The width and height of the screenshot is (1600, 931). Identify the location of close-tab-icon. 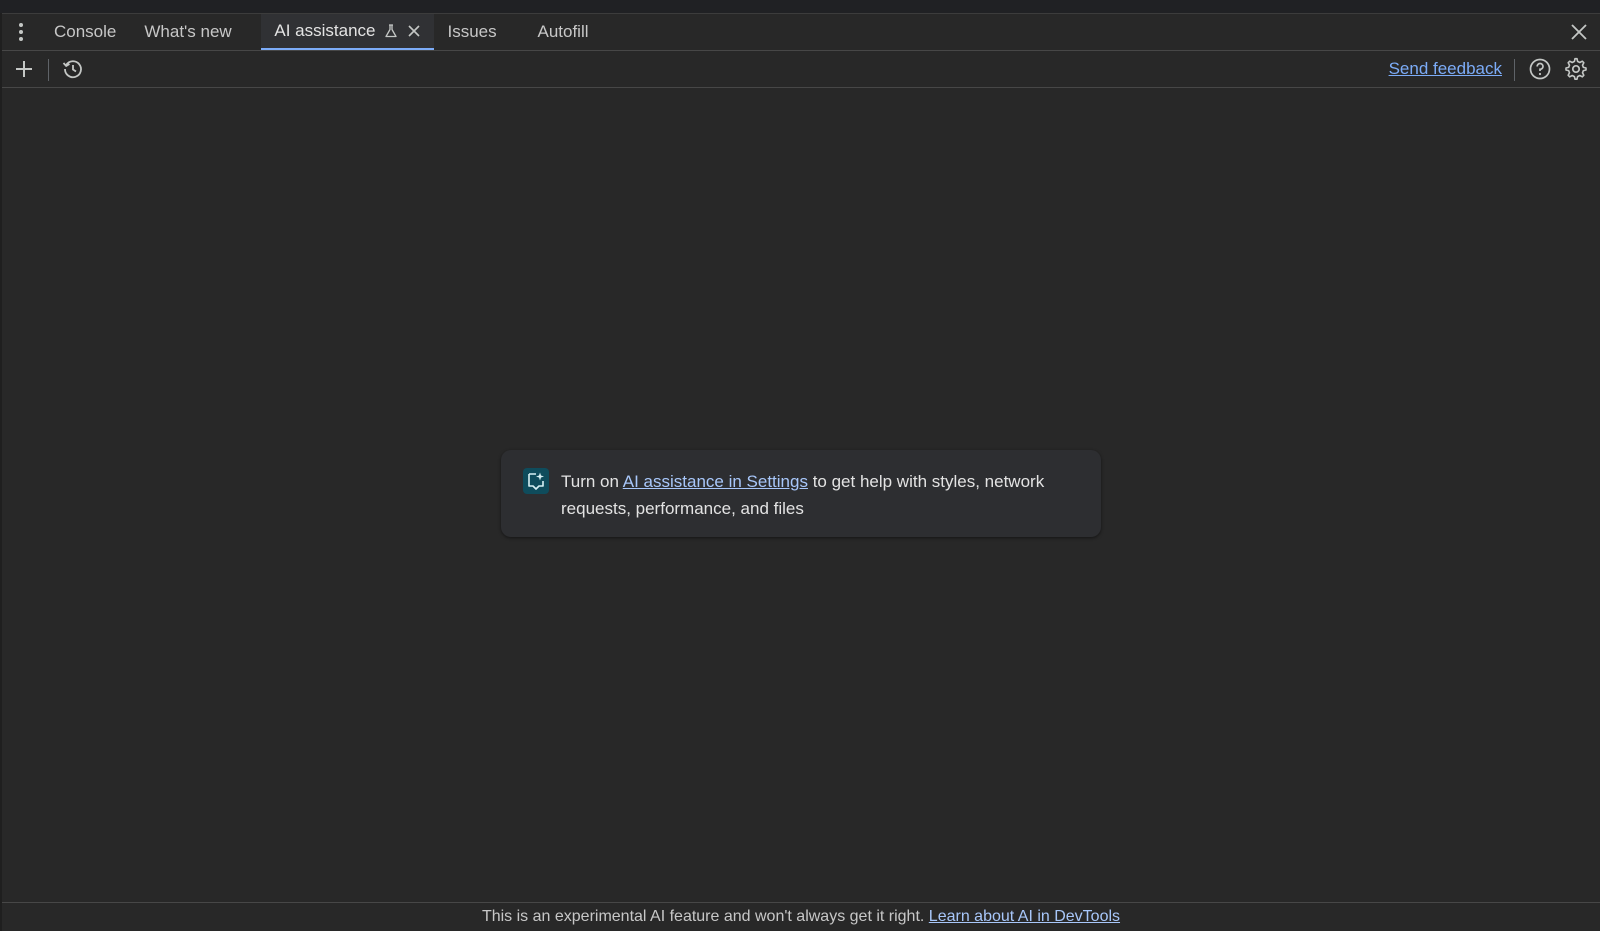
(414, 31).